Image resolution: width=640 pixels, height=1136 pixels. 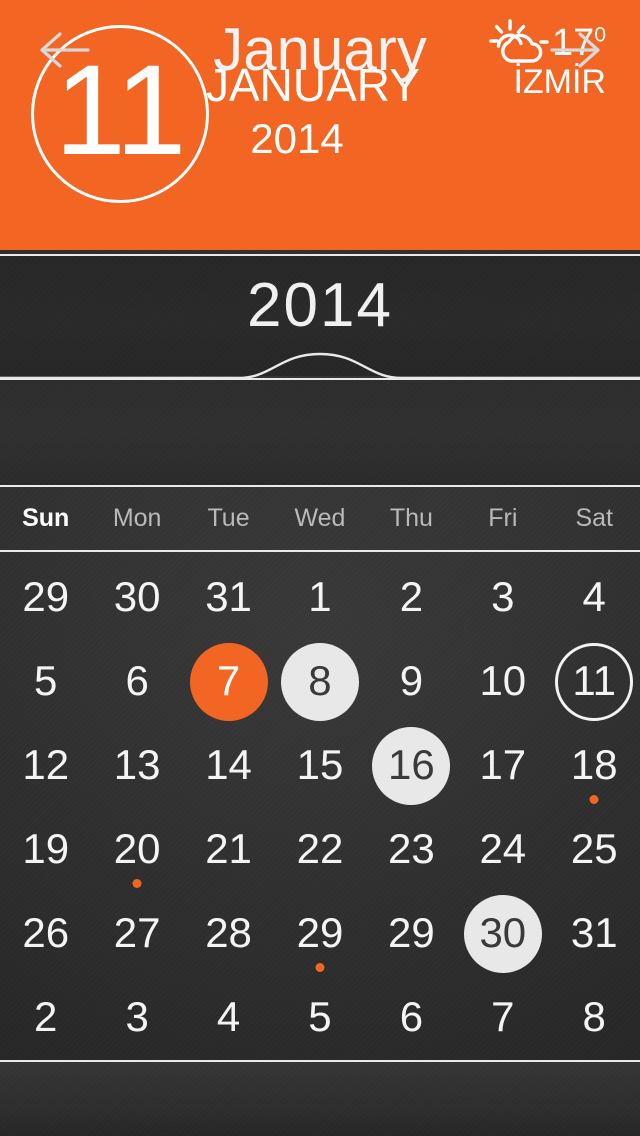 I want to click on day-cell: 26, so click(x=45, y=934).